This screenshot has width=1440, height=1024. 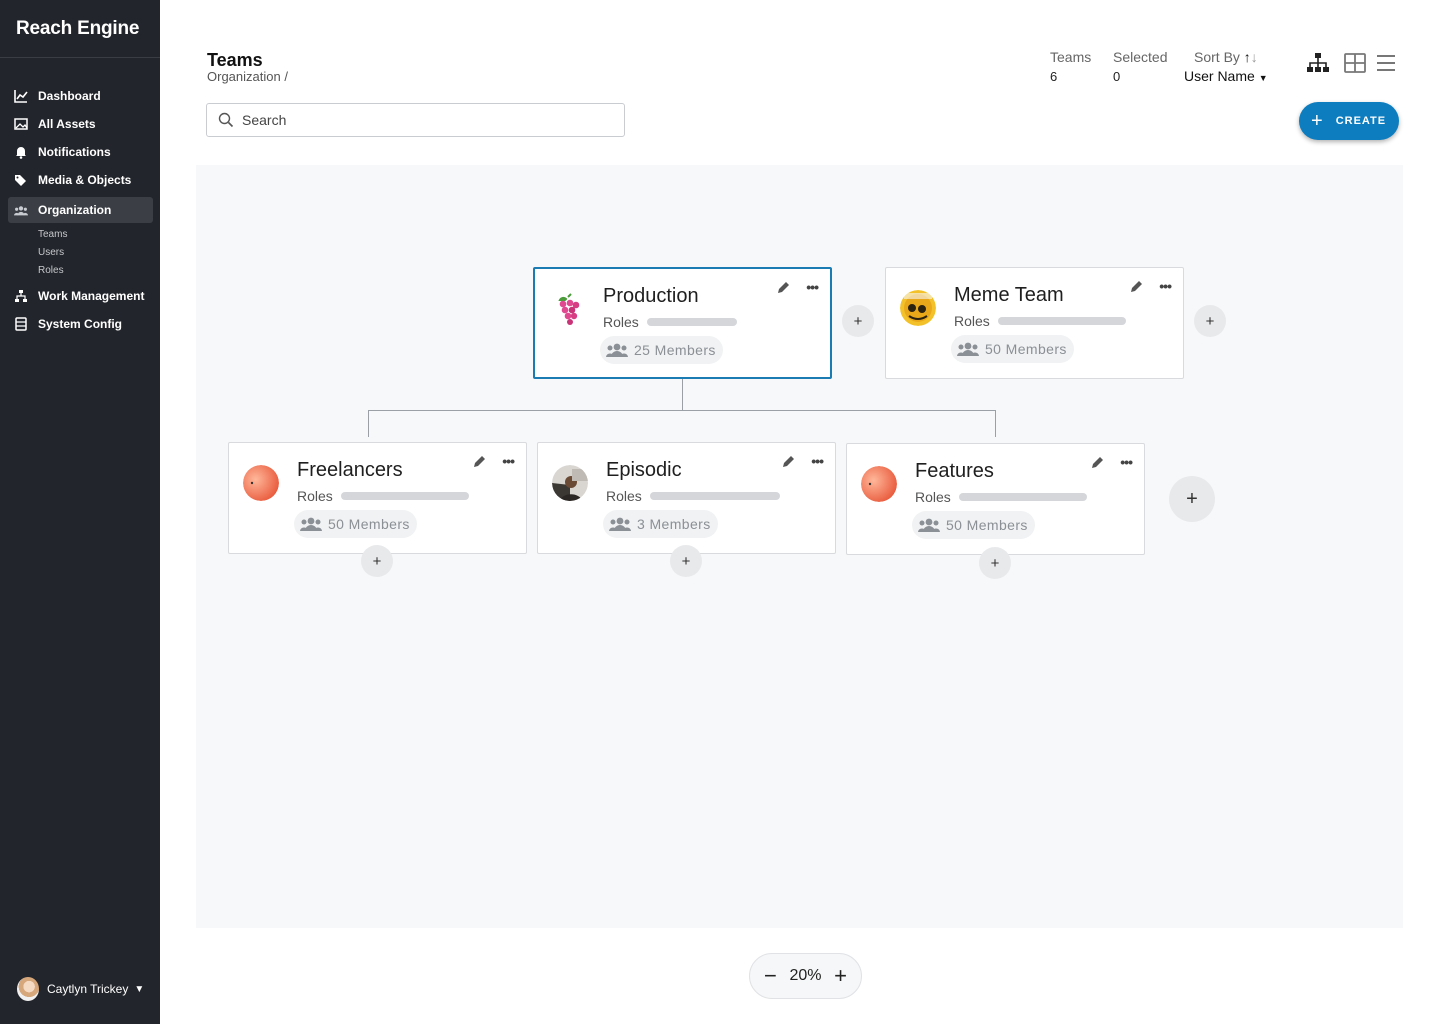 I want to click on sidebar-item-dashboard: Dashboard, so click(x=80, y=96).